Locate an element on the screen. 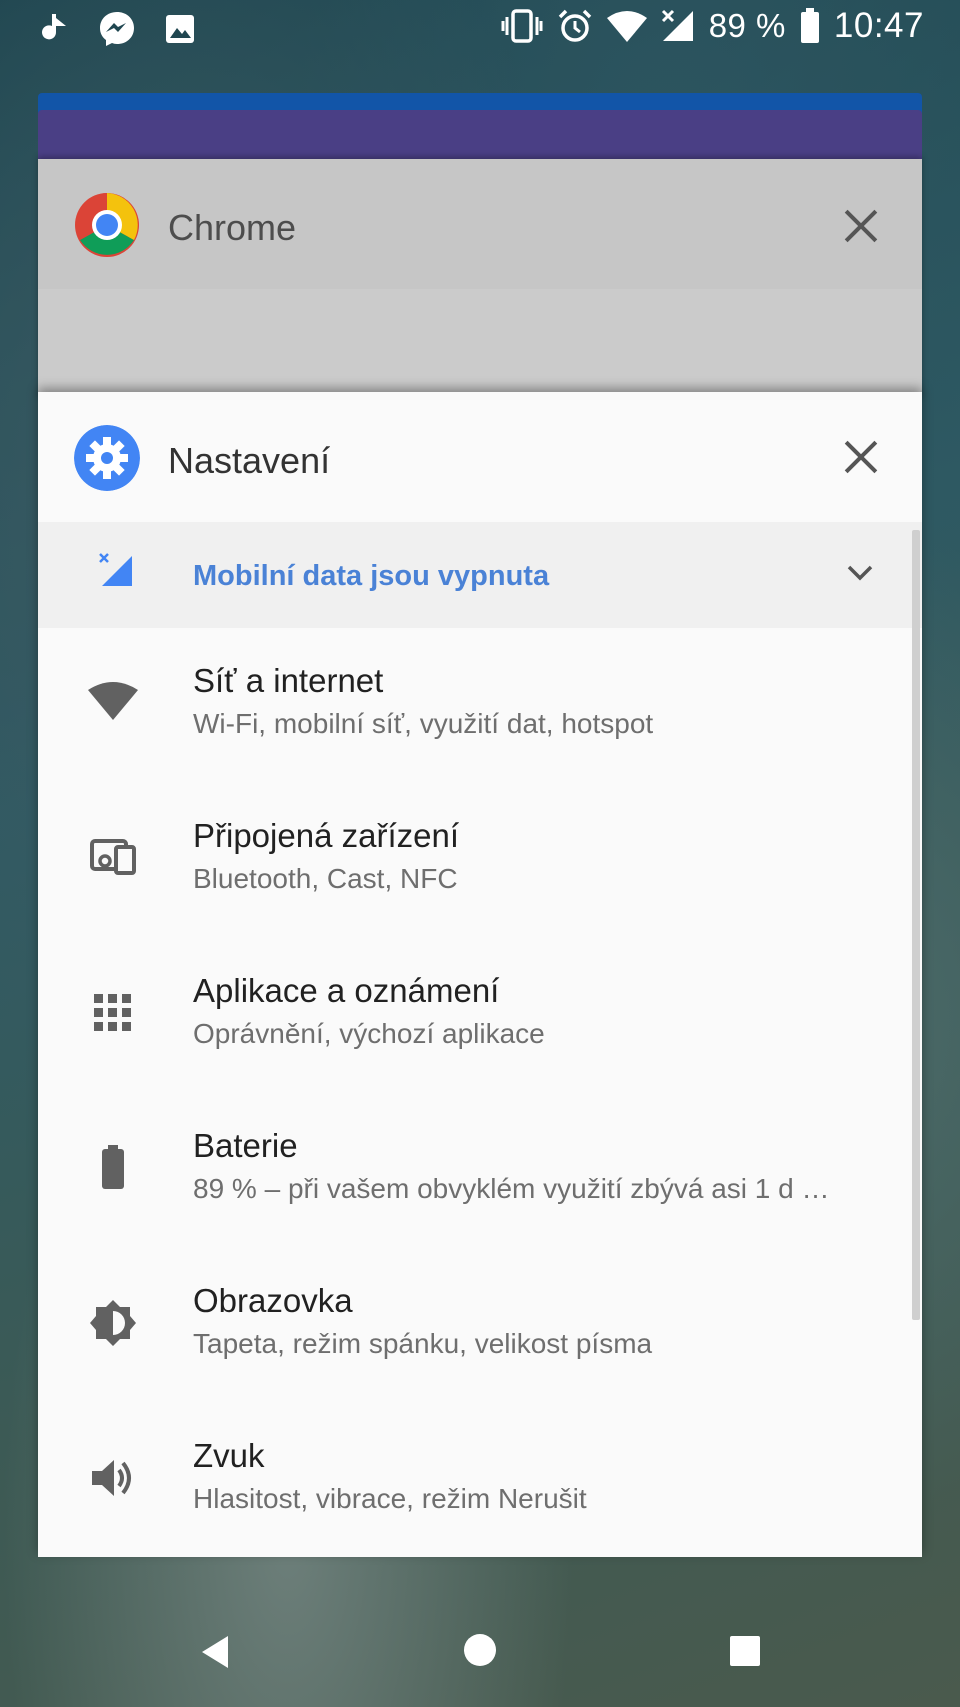 The width and height of the screenshot is (960, 1707). mobile-data-banner-label: Mobilní data jsou vypnuta is located at coordinates (371, 576).